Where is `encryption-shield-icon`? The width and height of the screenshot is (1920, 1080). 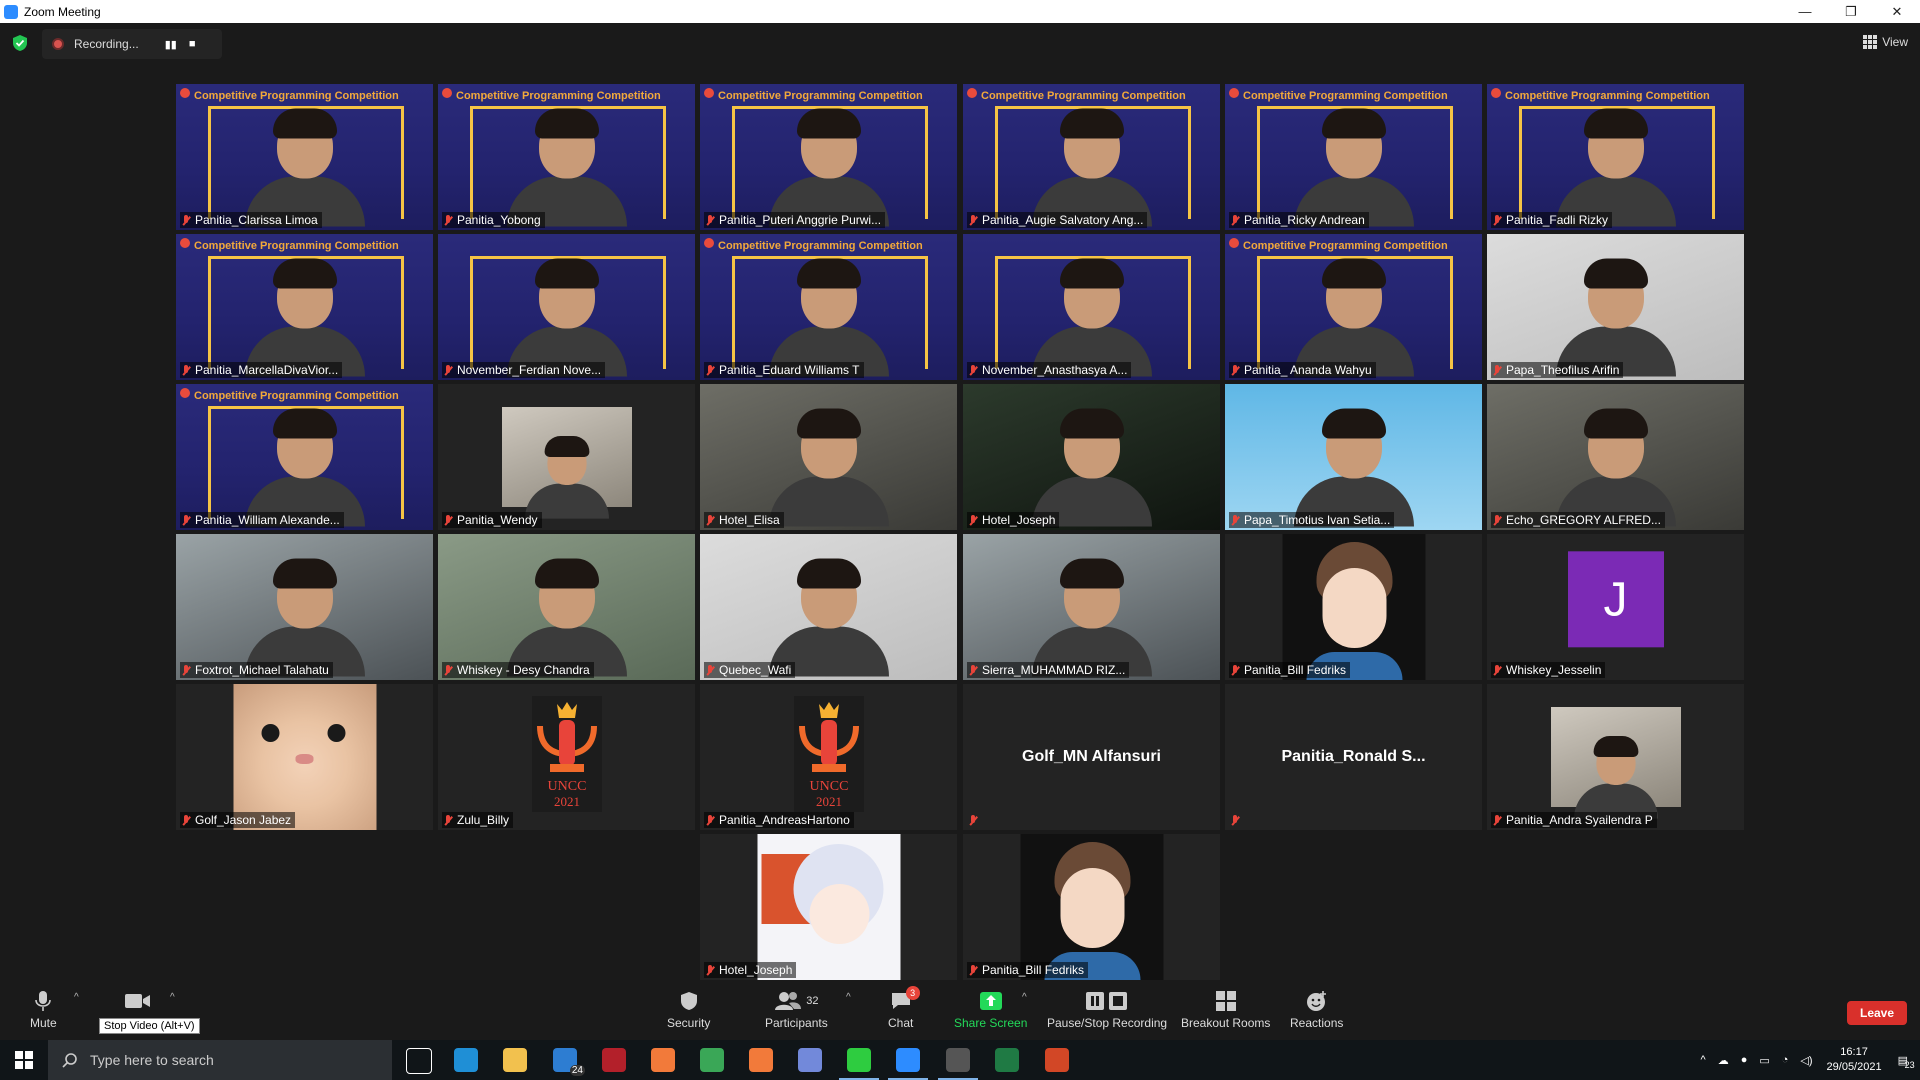 encryption-shield-icon is located at coordinates (20, 43).